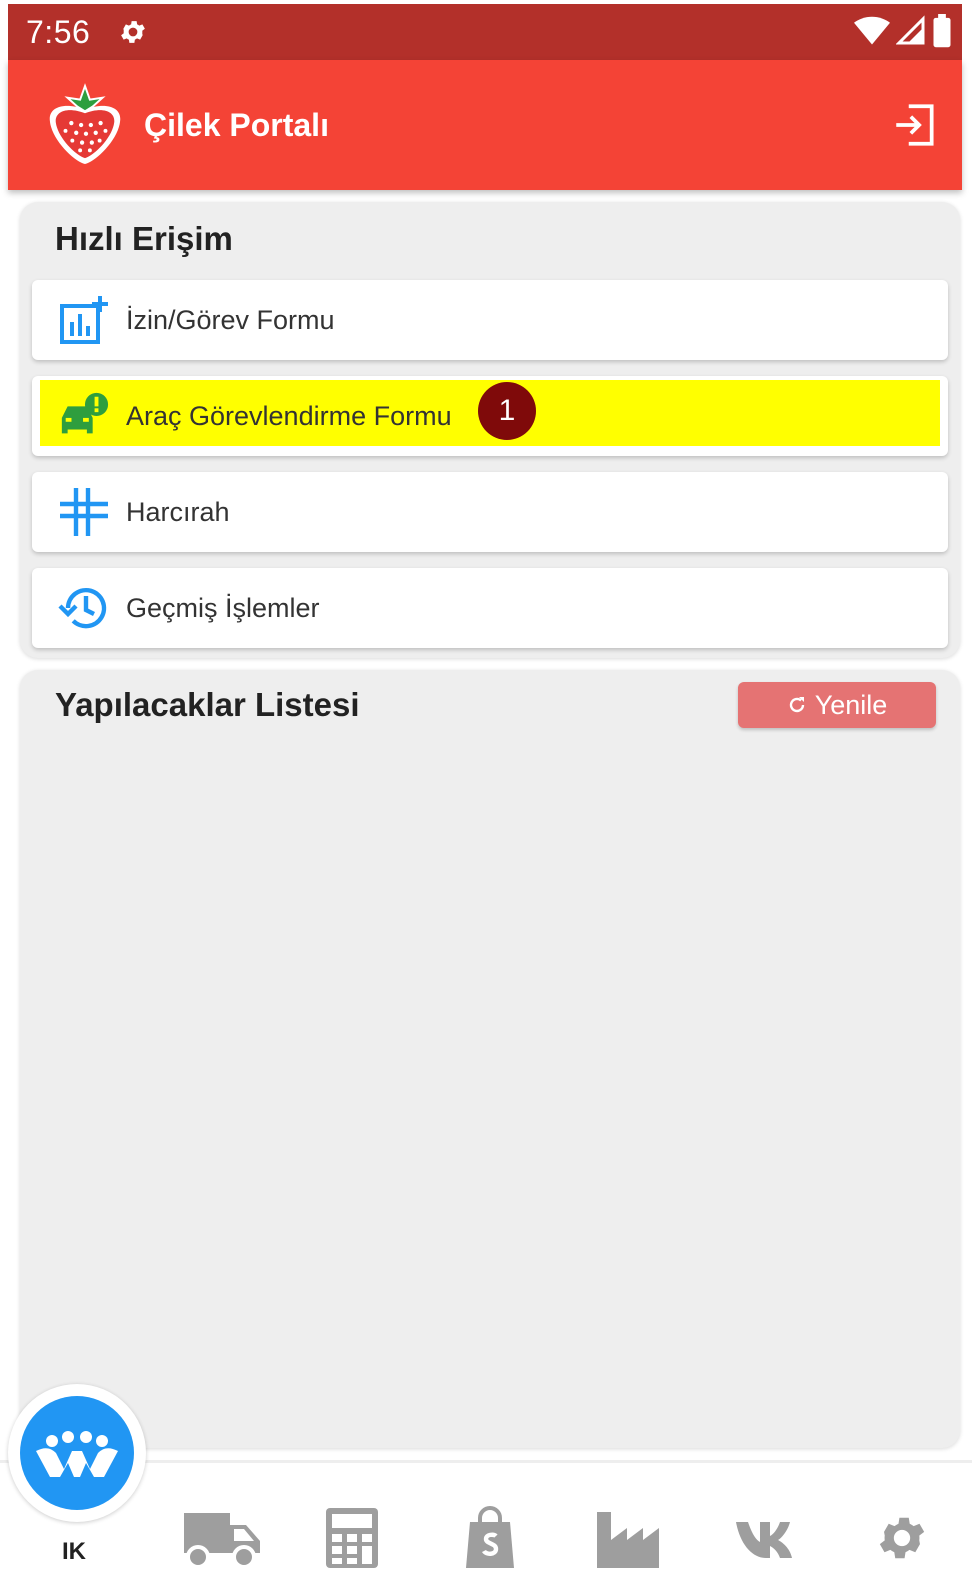  Describe the element at coordinates (223, 607) in the screenshot. I see `quick-item-label: Geçmiş İşlemler` at that location.